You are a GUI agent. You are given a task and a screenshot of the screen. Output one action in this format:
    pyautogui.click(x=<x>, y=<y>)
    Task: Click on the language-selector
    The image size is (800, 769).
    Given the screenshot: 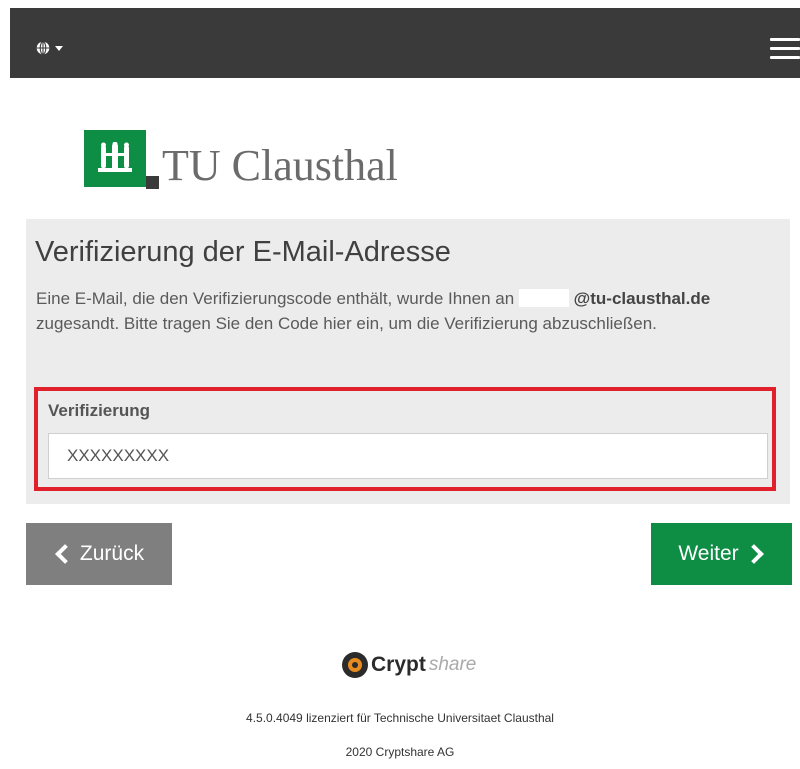 What is the action you would take?
    pyautogui.click(x=49, y=48)
    